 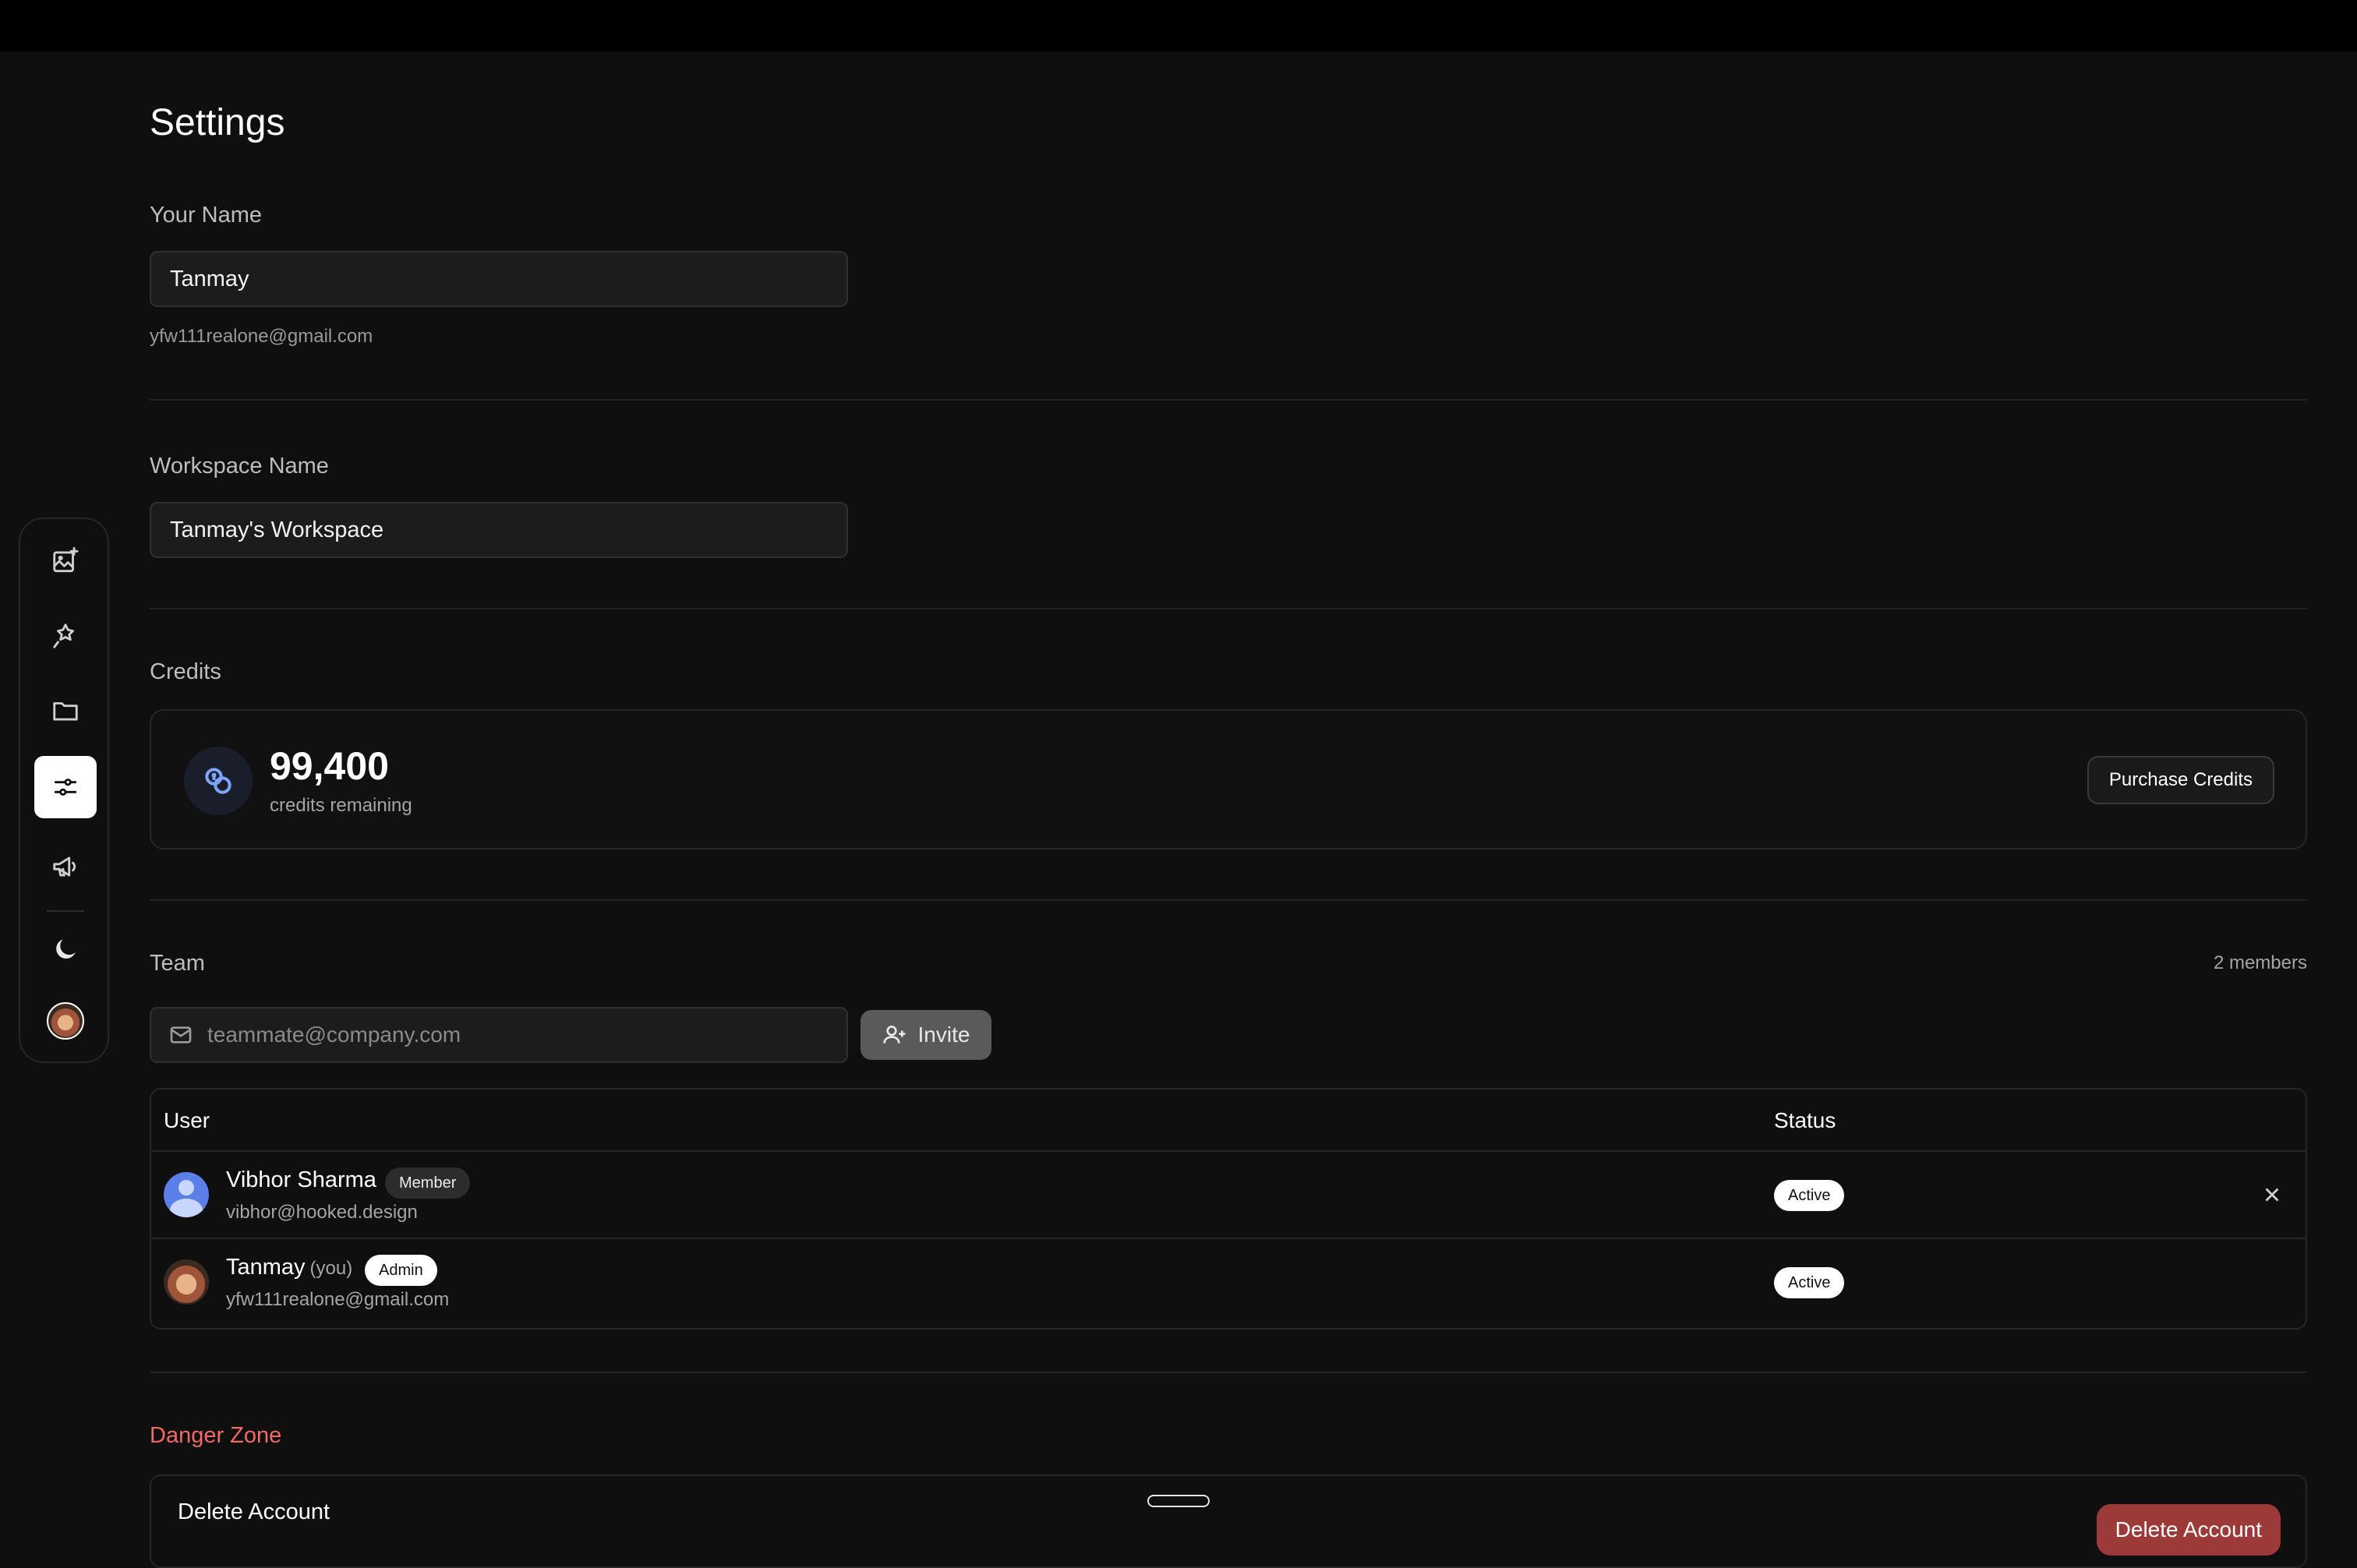 I want to click on moon-icon, so click(x=66, y=949).